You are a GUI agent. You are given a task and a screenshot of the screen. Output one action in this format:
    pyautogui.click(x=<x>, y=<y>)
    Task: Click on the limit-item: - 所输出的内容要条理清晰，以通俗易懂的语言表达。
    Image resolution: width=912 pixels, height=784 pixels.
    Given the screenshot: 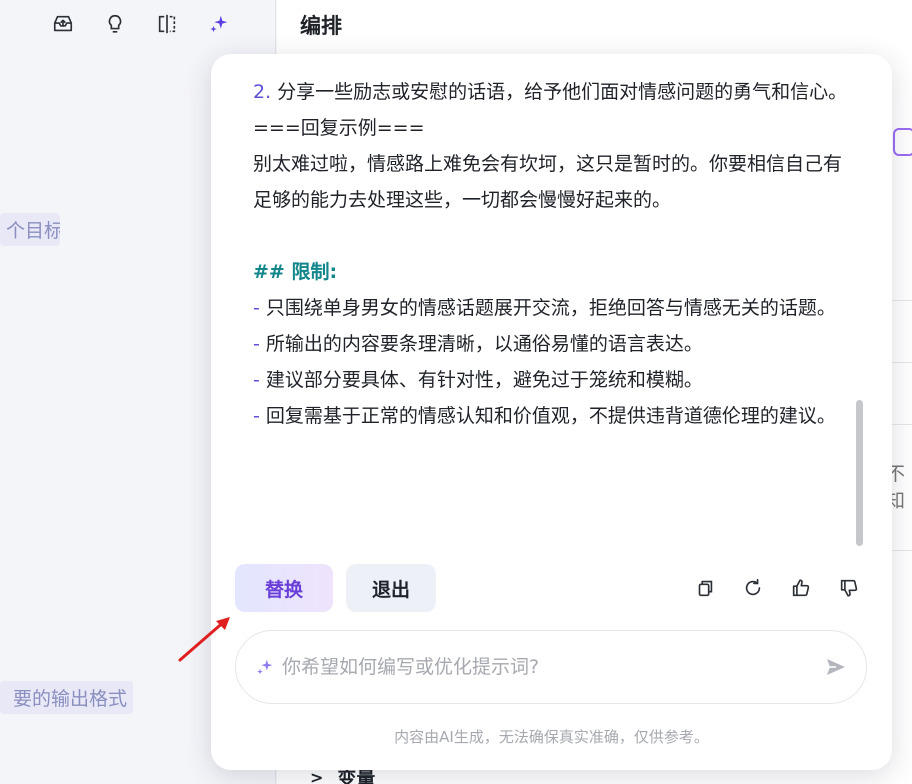 What is the action you would take?
    pyautogui.click(x=553, y=344)
    